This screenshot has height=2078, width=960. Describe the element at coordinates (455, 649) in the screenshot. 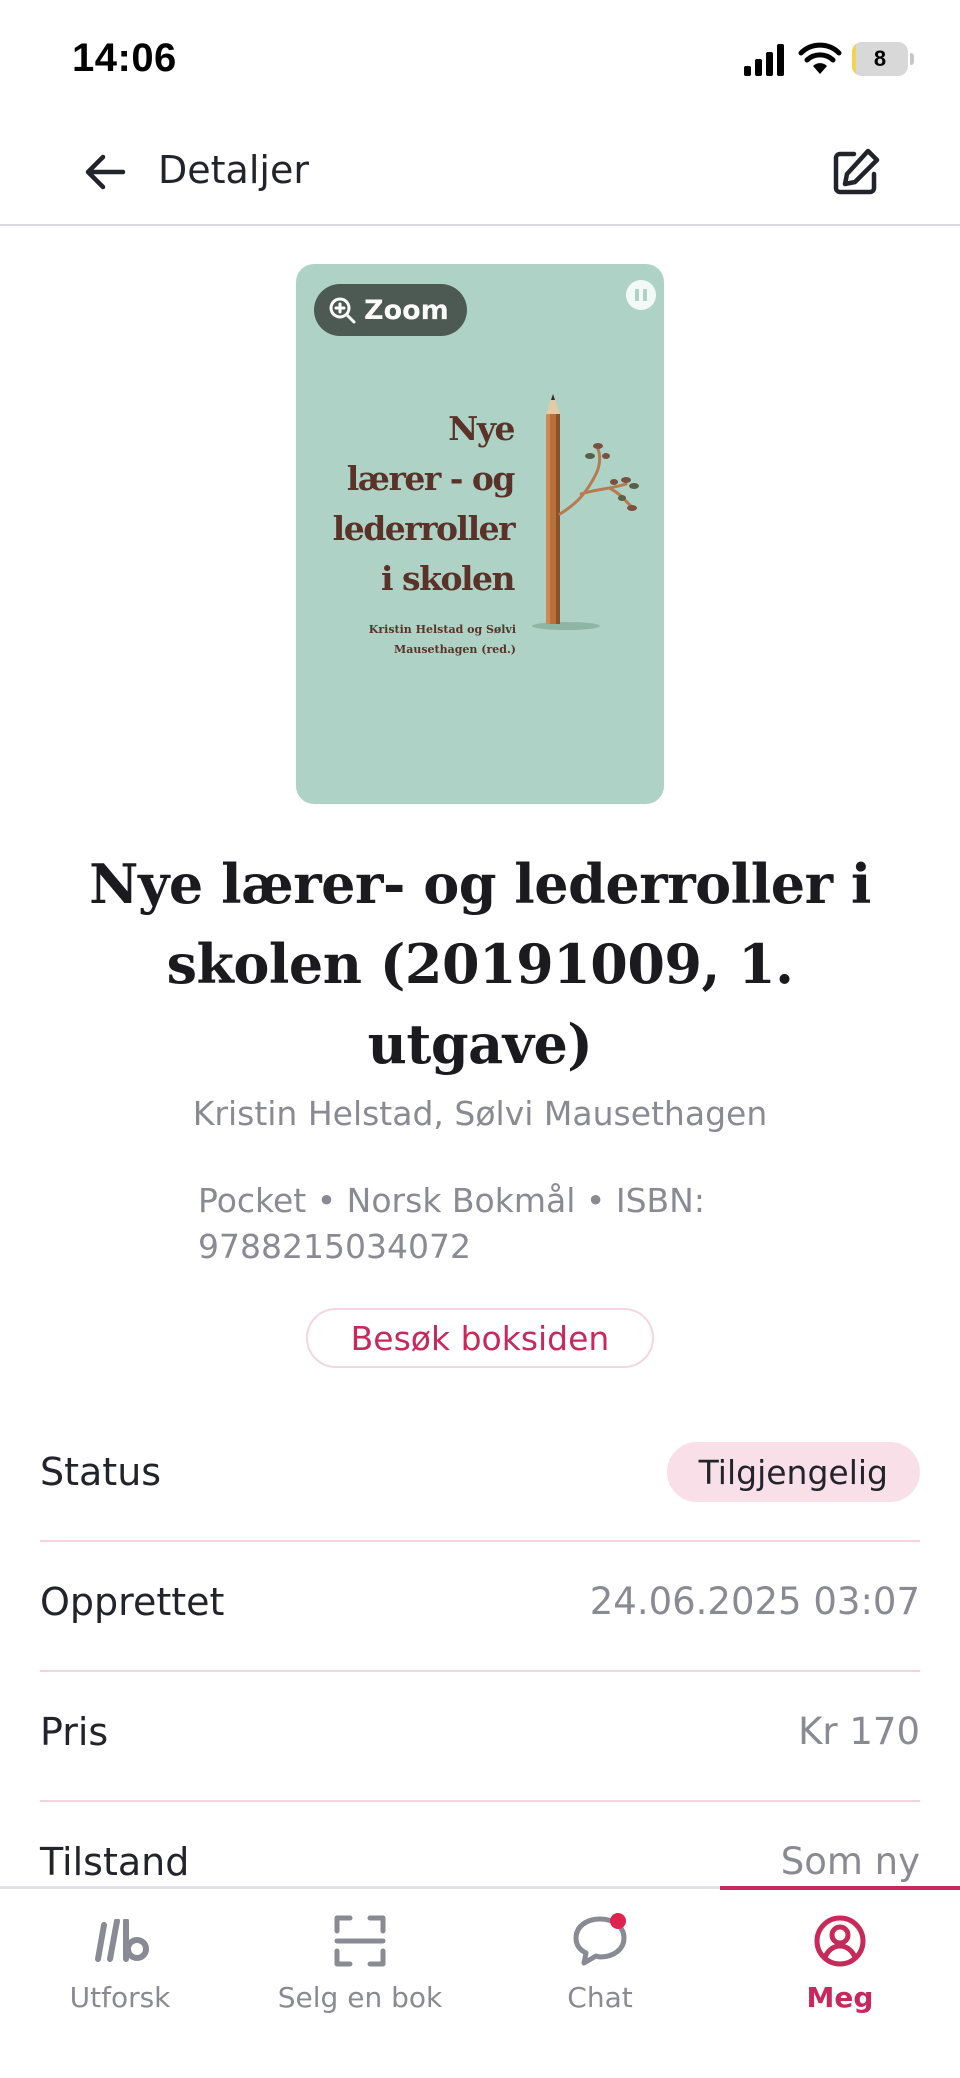

I see `cover-author-line: Mausethagen (red.)` at that location.